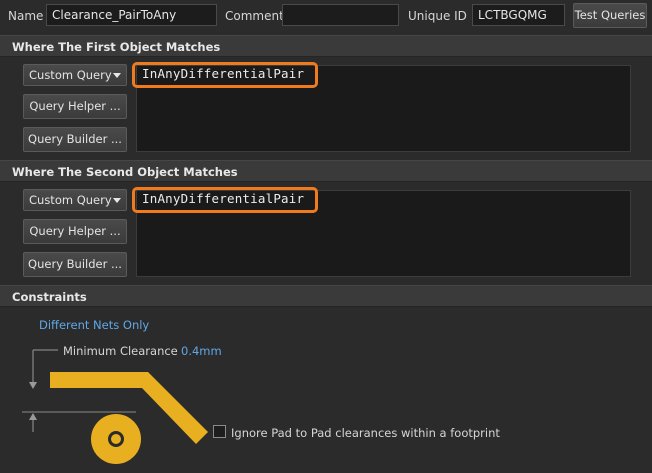 The height and width of the screenshot is (473, 652). I want to click on pad-hole-inner, so click(116, 439).